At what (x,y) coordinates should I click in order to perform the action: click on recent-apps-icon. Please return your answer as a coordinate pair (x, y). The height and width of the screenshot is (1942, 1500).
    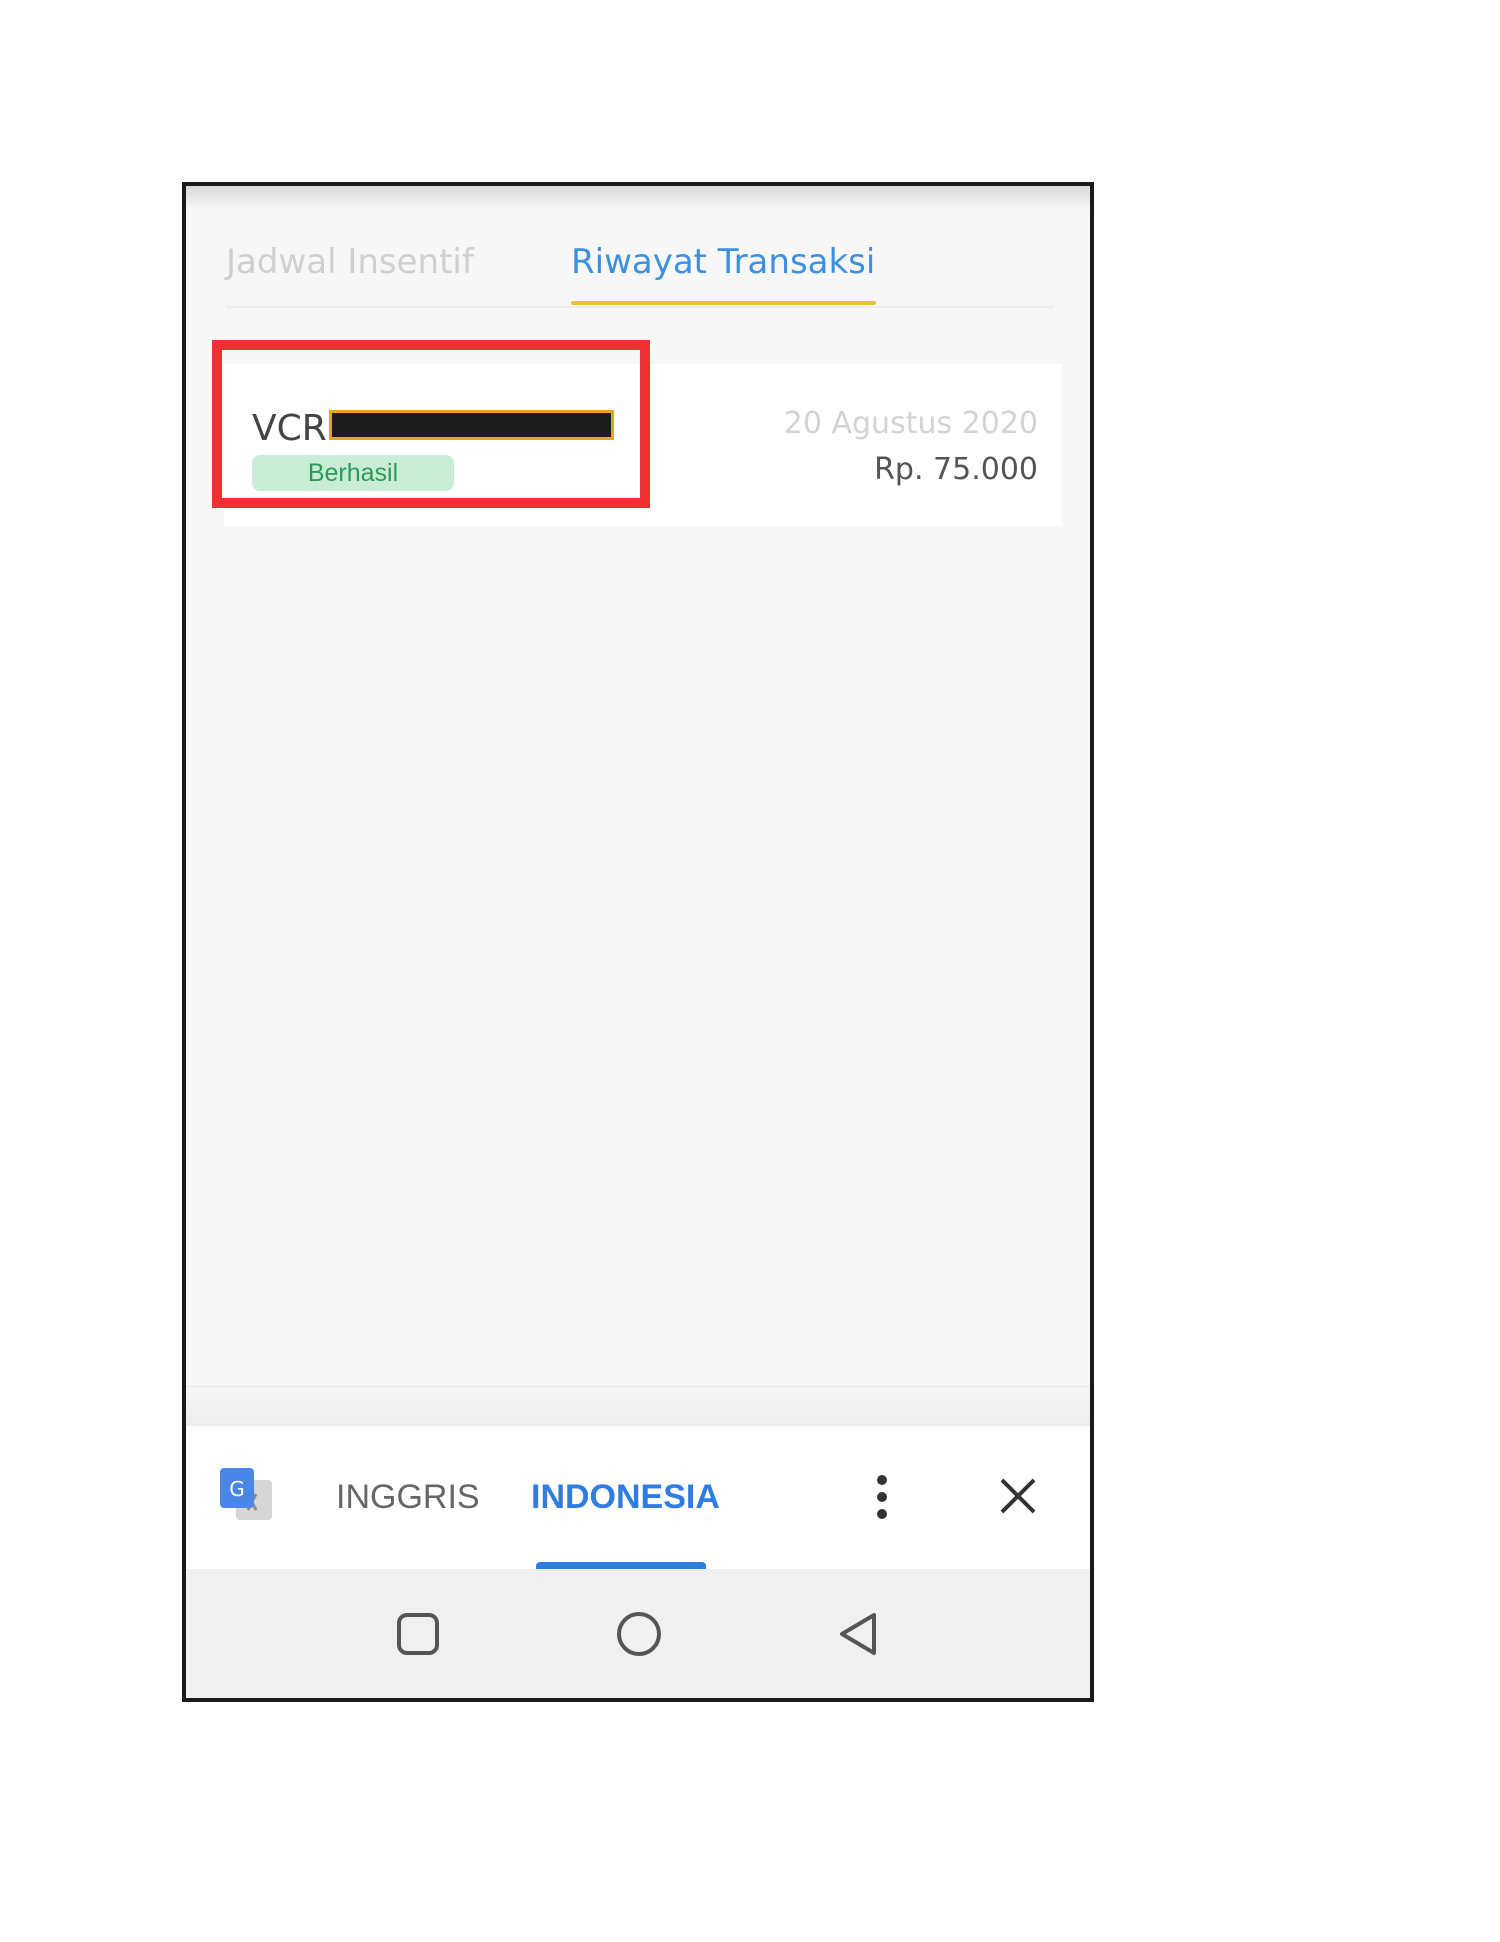
    Looking at the image, I should click on (418, 1634).